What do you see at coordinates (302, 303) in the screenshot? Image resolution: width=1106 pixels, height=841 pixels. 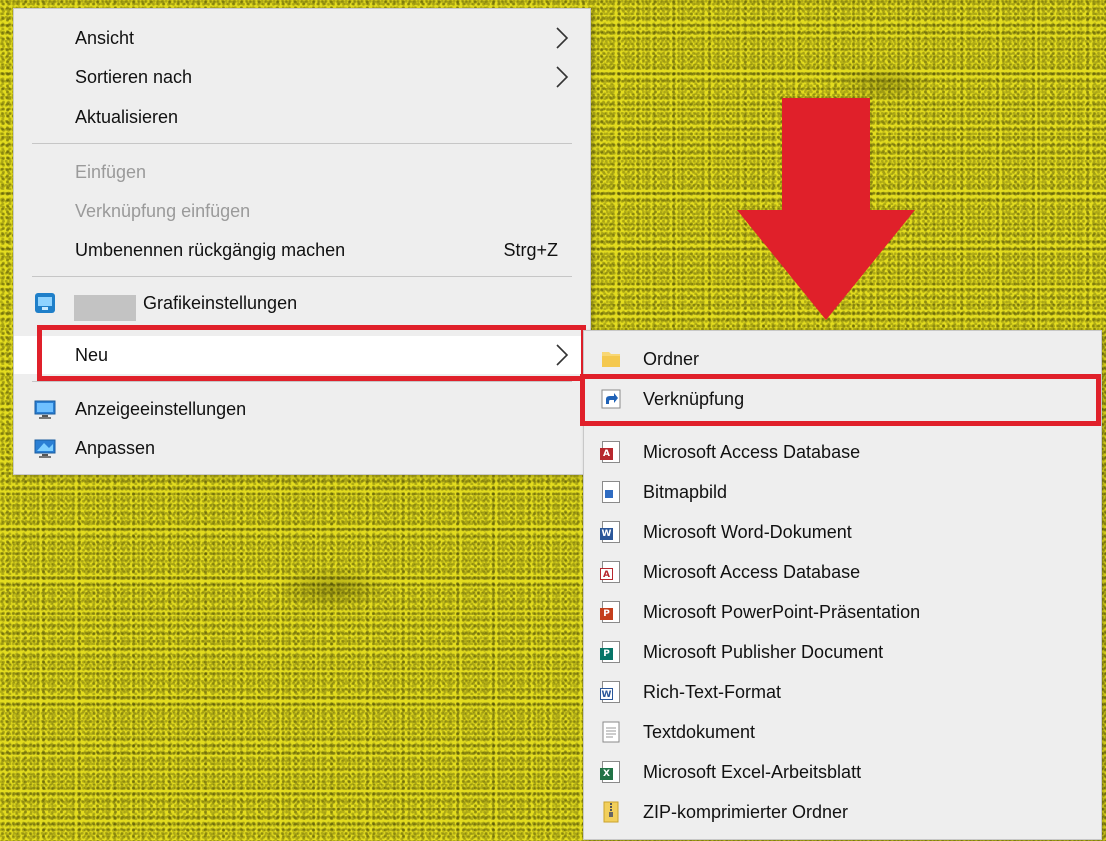 I see `menu-item-grafikeinstellungen: Grafikeinstellungen` at bounding box center [302, 303].